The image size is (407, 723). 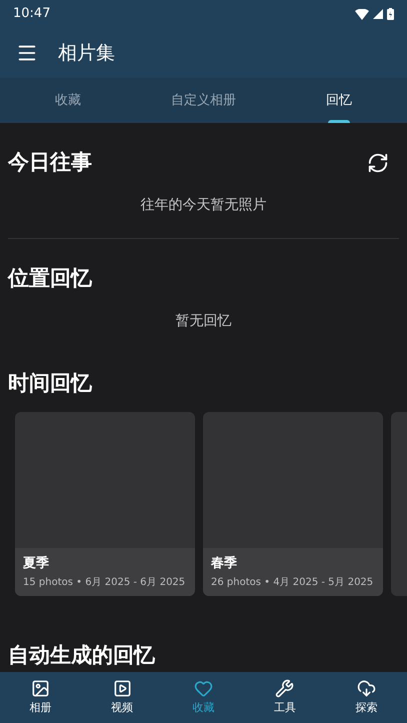 I want to click on memory-card: 春季 26 photos • 4月 2025 - 5月 2025, so click(x=293, y=504).